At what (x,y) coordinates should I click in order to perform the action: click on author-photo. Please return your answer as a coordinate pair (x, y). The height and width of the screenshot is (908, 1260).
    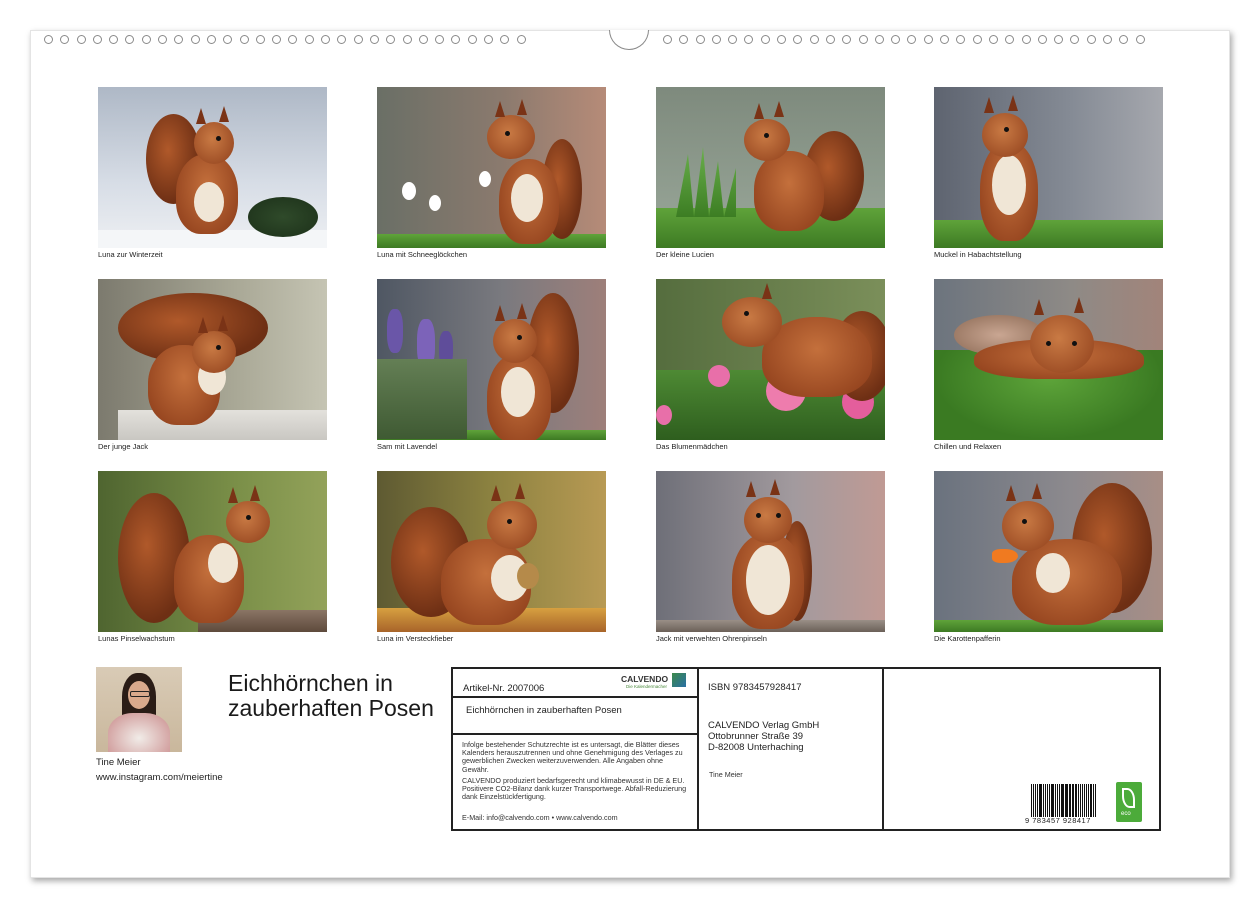
    Looking at the image, I should click on (139, 709).